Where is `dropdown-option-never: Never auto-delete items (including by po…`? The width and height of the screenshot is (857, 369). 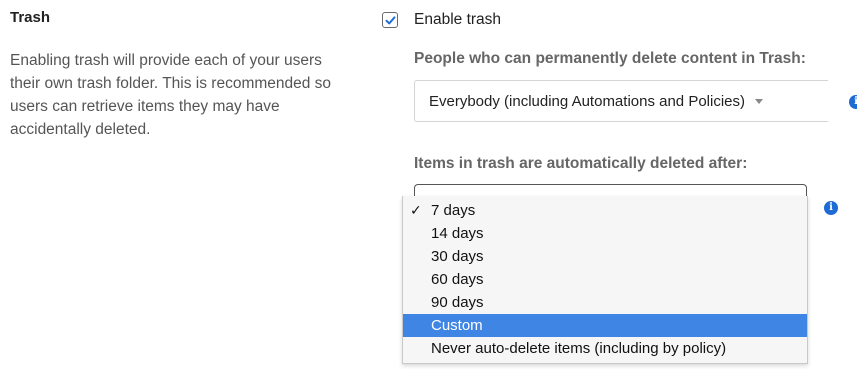
dropdown-option-never: Never auto-delete items (including by po… is located at coordinates (605, 348).